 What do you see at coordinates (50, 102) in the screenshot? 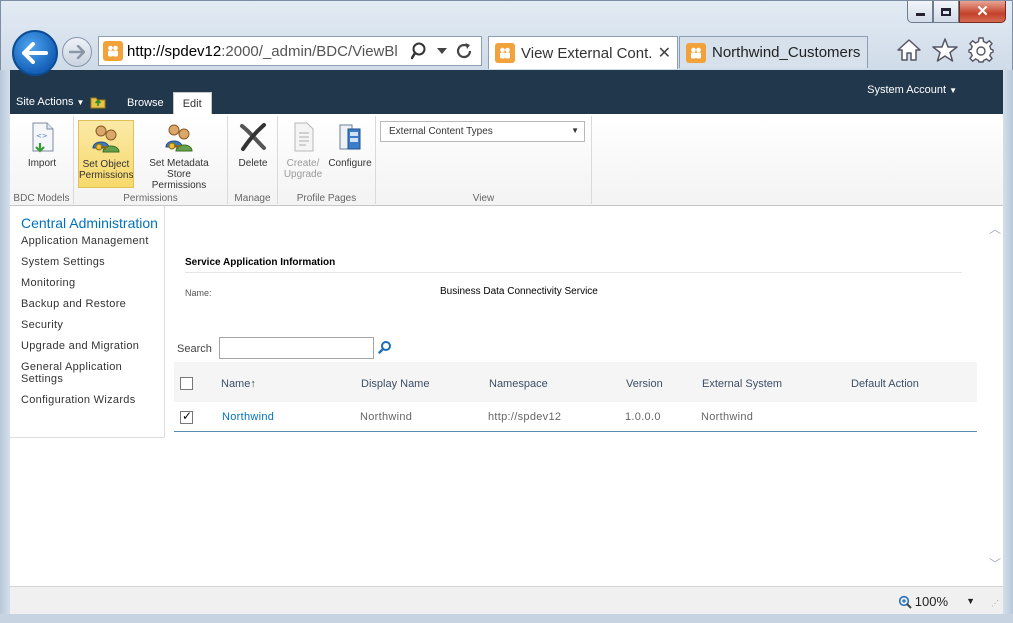
I see `site-actions-menu: Site Actions ▼` at bounding box center [50, 102].